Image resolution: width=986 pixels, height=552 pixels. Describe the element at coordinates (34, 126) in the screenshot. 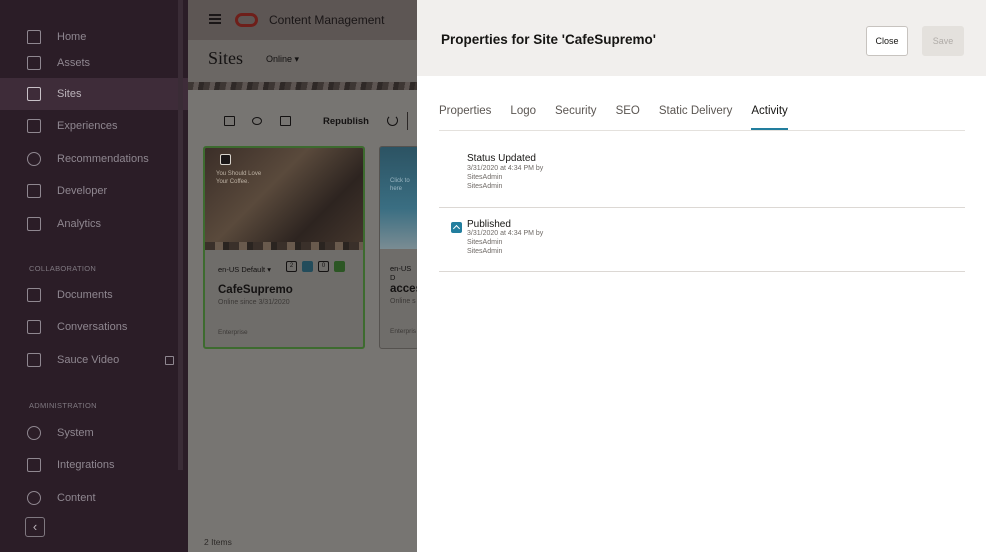

I see `experiences-icon` at that location.